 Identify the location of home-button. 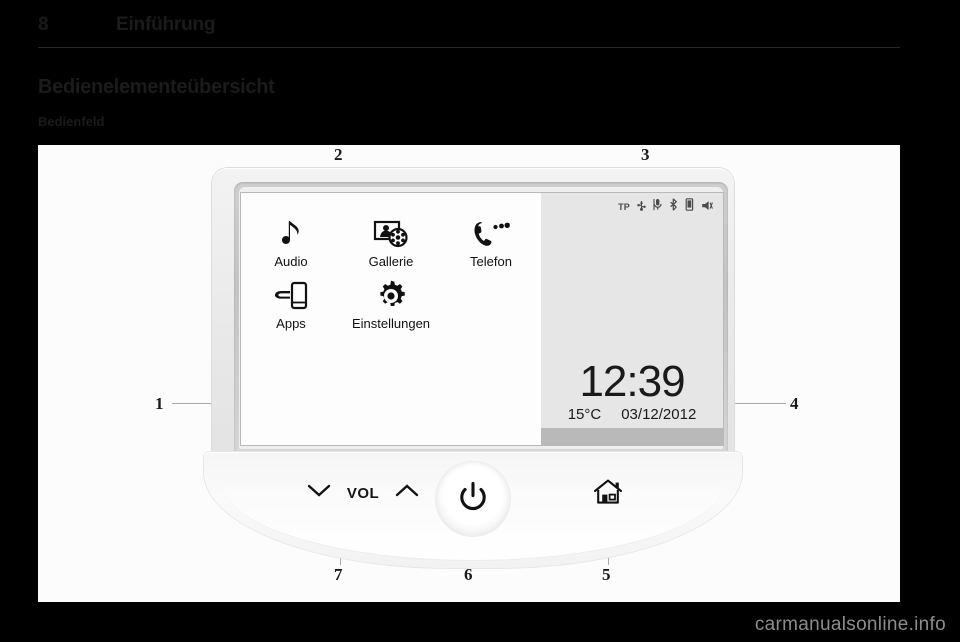
(608, 494).